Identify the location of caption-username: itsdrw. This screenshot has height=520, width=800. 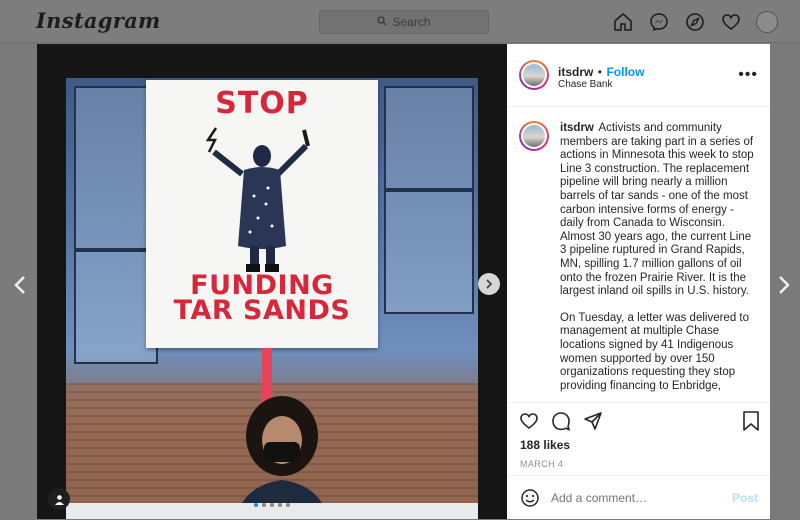
(577, 128).